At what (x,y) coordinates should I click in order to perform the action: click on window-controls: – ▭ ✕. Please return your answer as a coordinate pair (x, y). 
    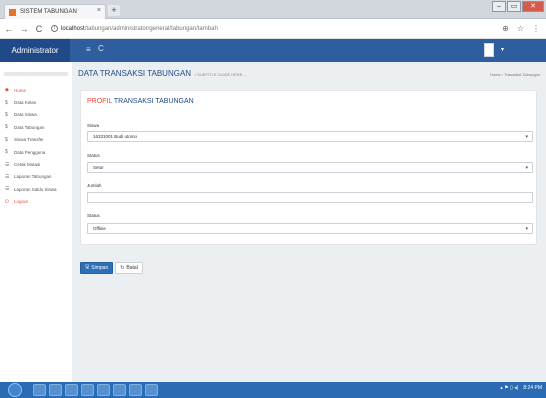
    Looking at the image, I should click on (518, 6).